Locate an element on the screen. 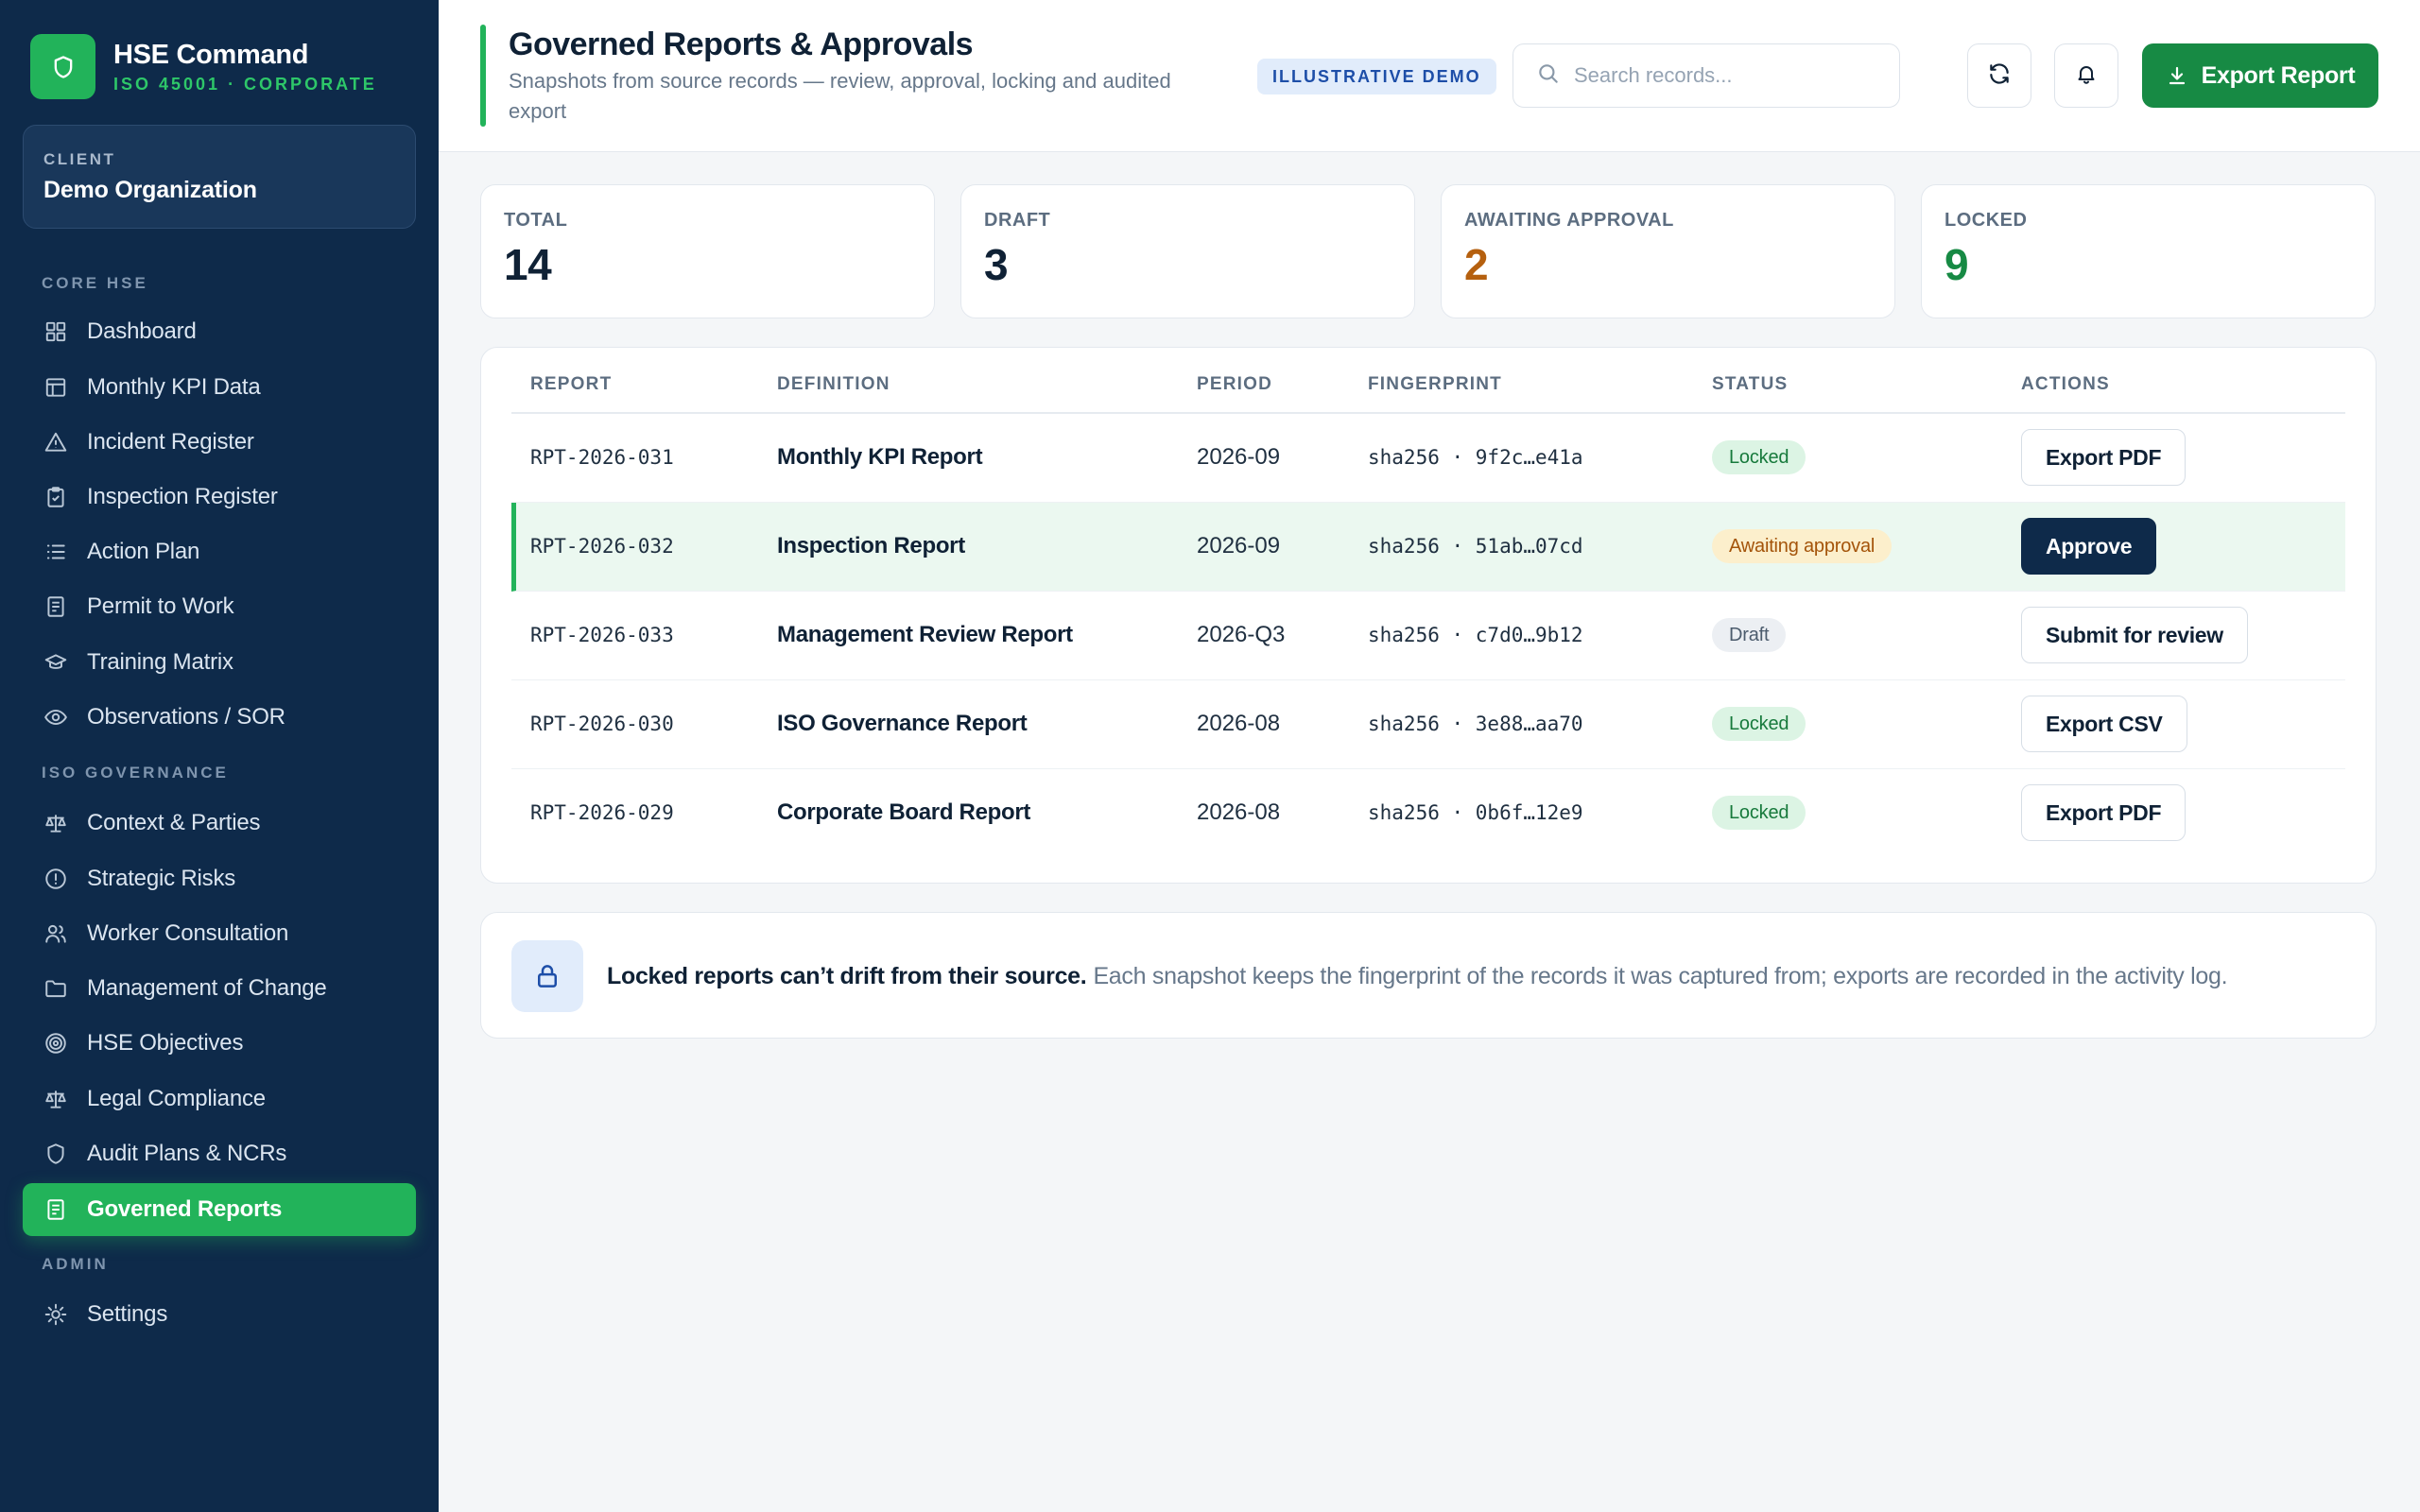 This screenshot has width=2420, height=1512. nav-section-admin: ADMIN is located at coordinates (75, 1264).